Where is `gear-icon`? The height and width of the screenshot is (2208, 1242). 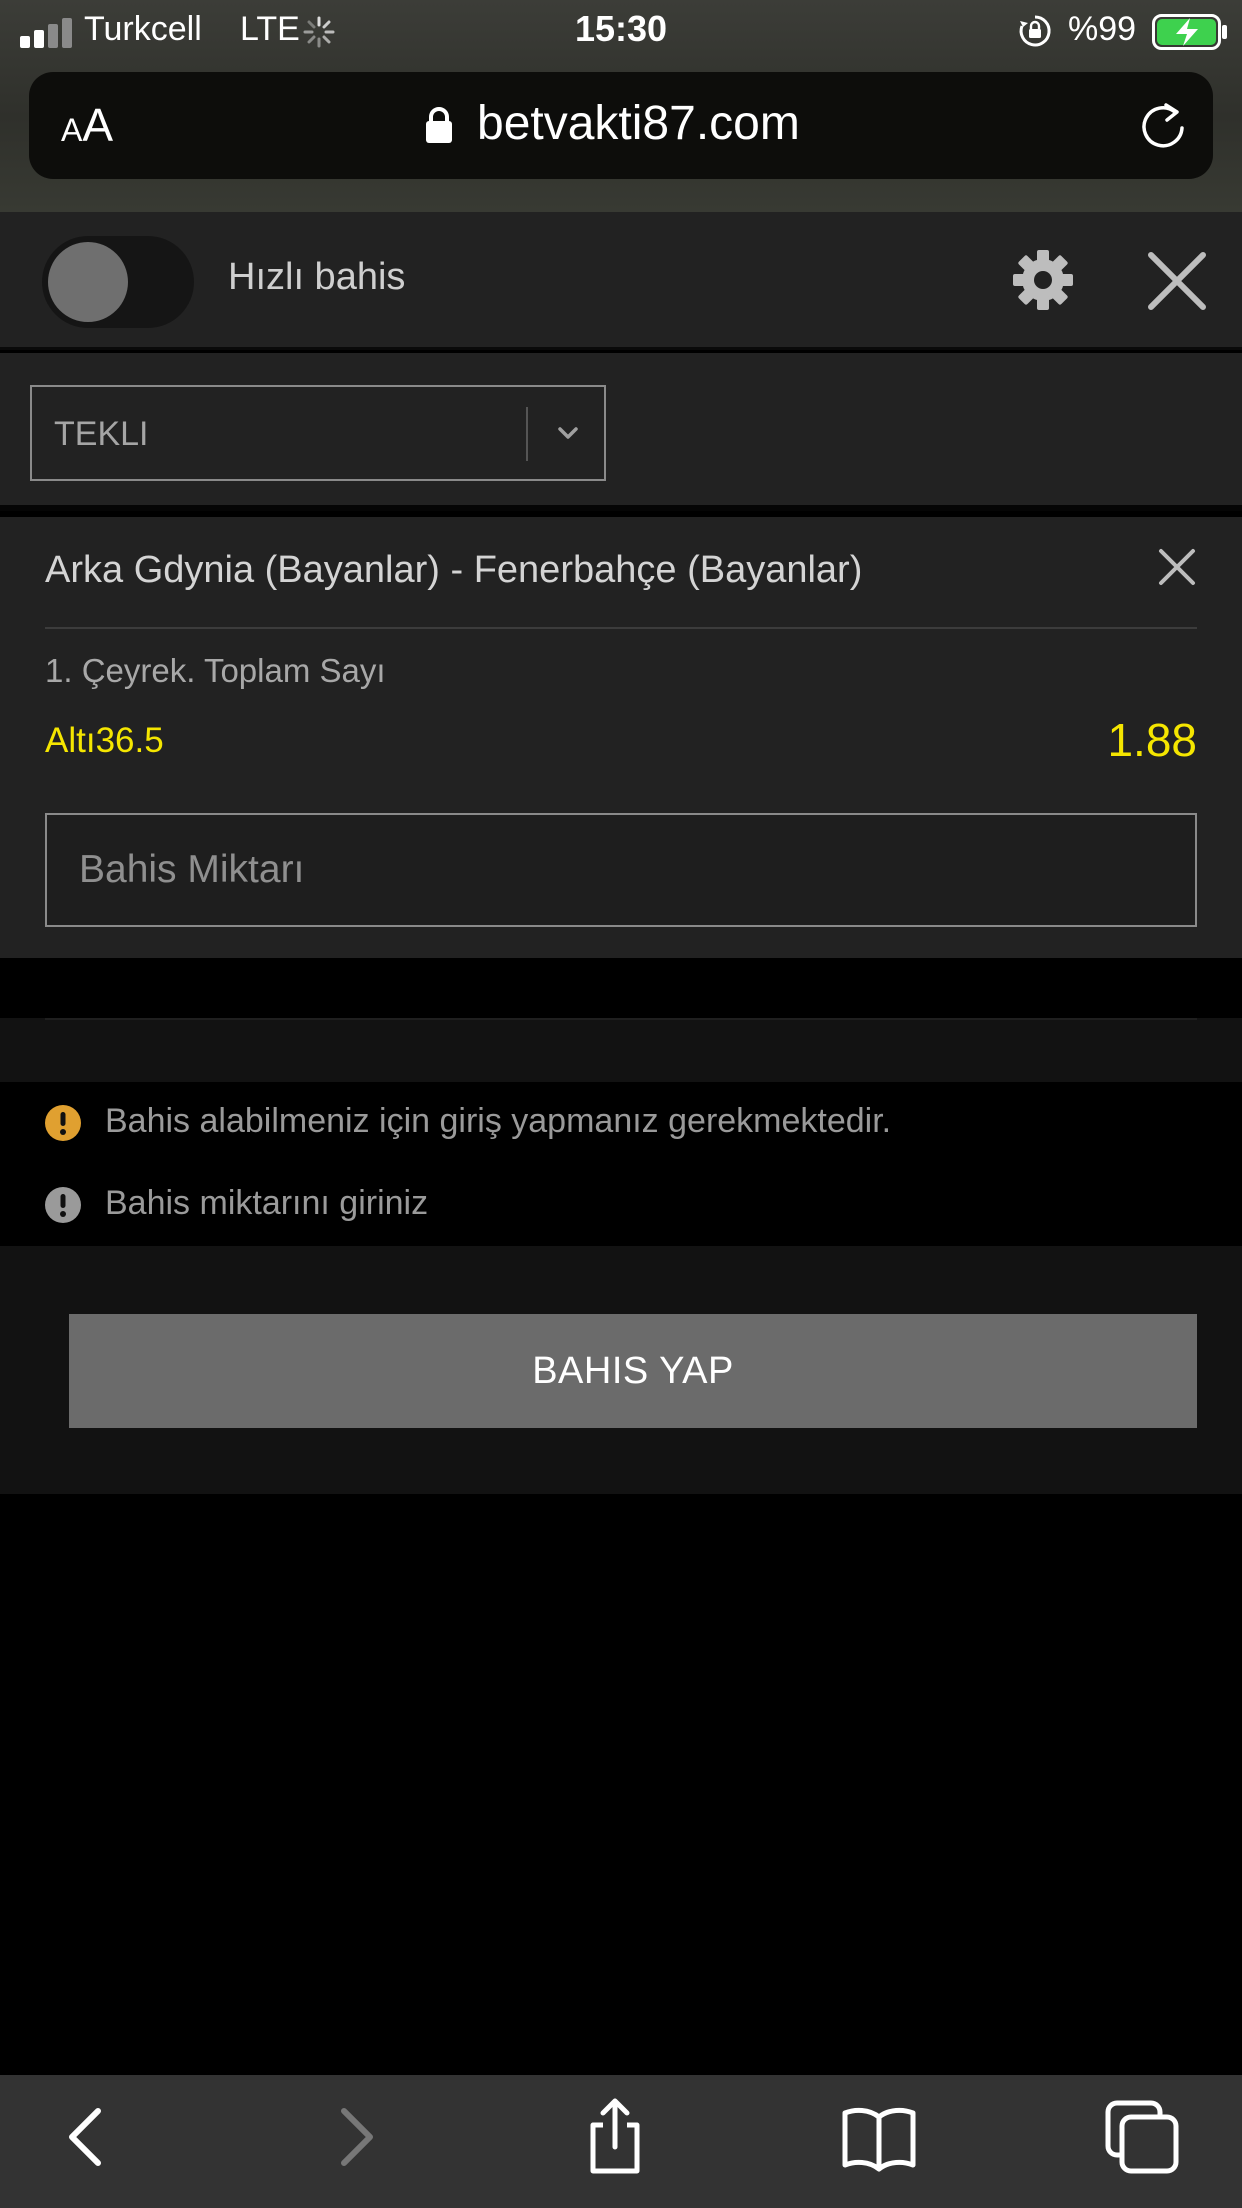
gear-icon is located at coordinates (1043, 280).